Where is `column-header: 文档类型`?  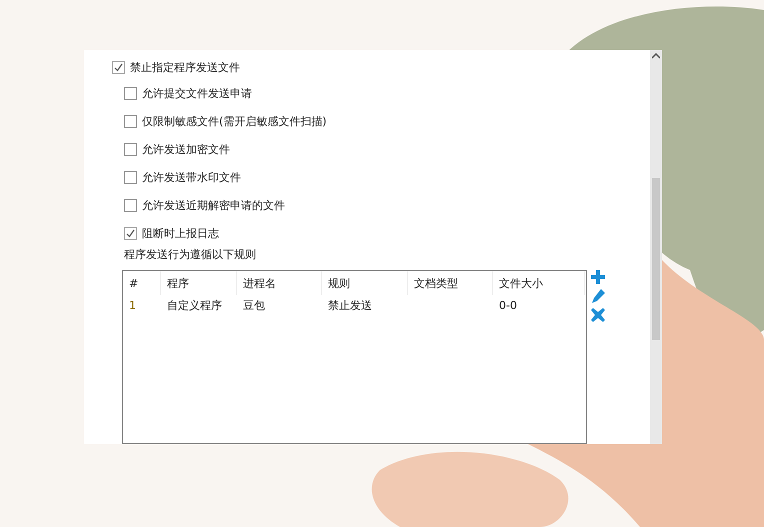
column-header: 文档类型 is located at coordinates (450, 283).